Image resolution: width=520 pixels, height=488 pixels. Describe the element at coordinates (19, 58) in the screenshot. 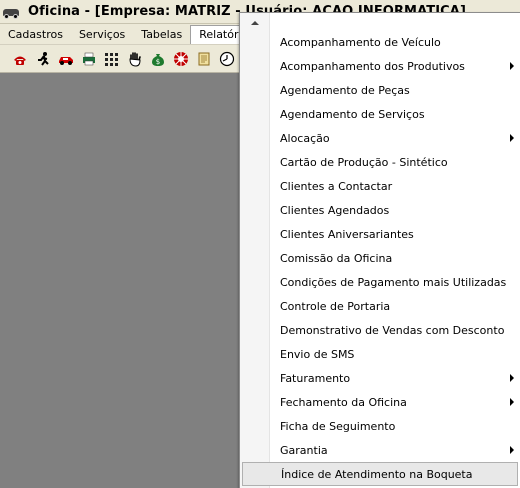

I see `telephone-icon` at that location.